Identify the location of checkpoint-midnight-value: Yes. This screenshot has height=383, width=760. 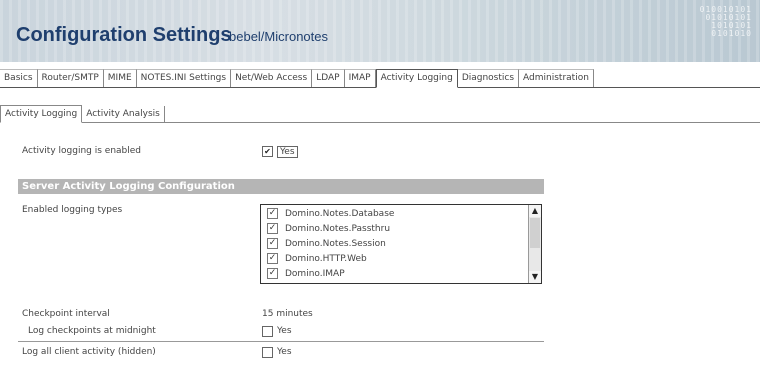
(284, 331).